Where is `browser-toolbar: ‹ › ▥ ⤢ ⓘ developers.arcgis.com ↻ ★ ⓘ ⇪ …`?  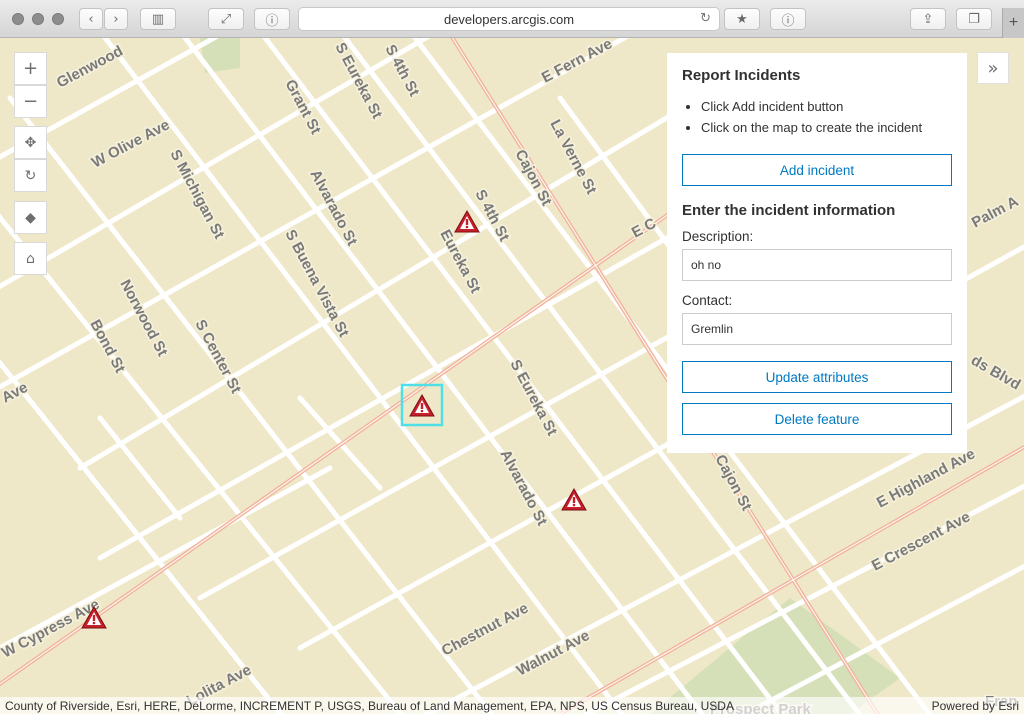 browser-toolbar: ‹ › ▥ ⤢ ⓘ developers.arcgis.com ↻ ★ ⓘ ⇪ … is located at coordinates (512, 19).